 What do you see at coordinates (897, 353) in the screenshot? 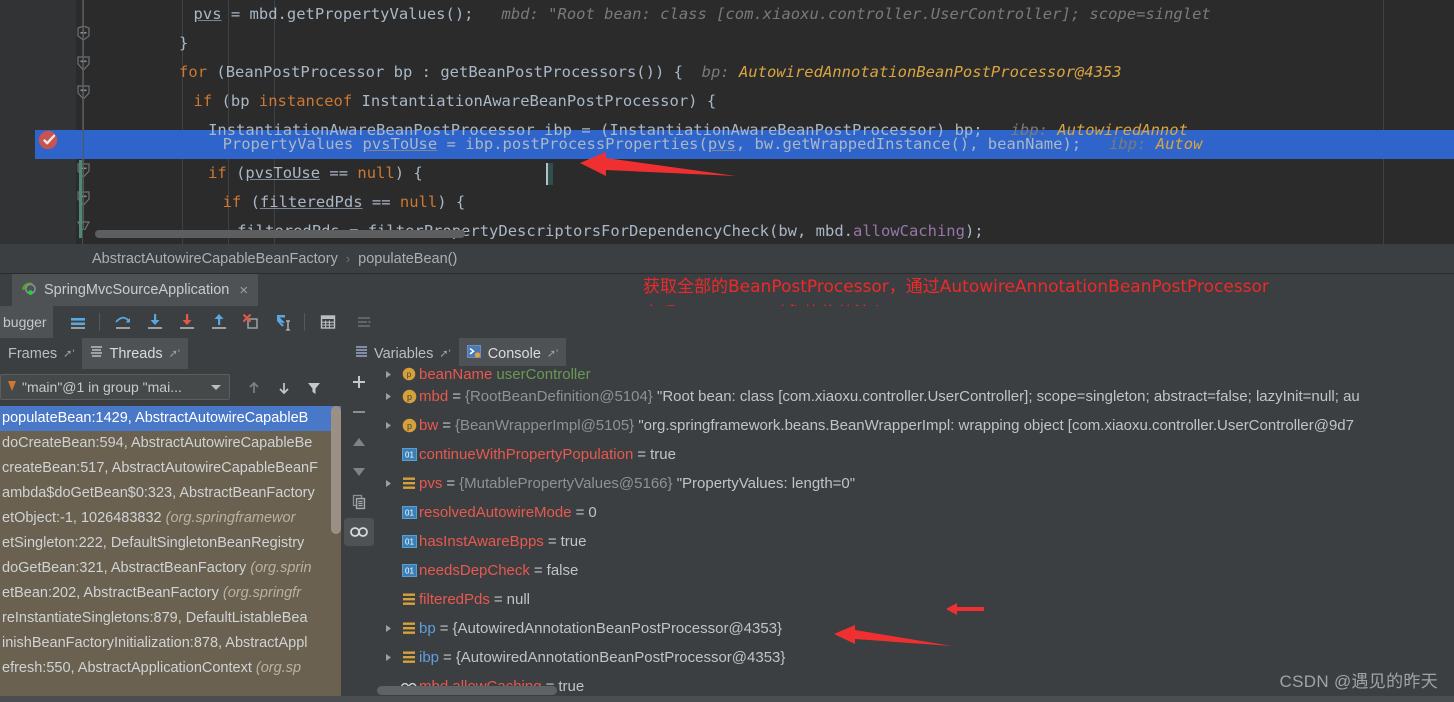
I see `variables-tab-row: Variables ➚' Console ➚'` at bounding box center [897, 353].